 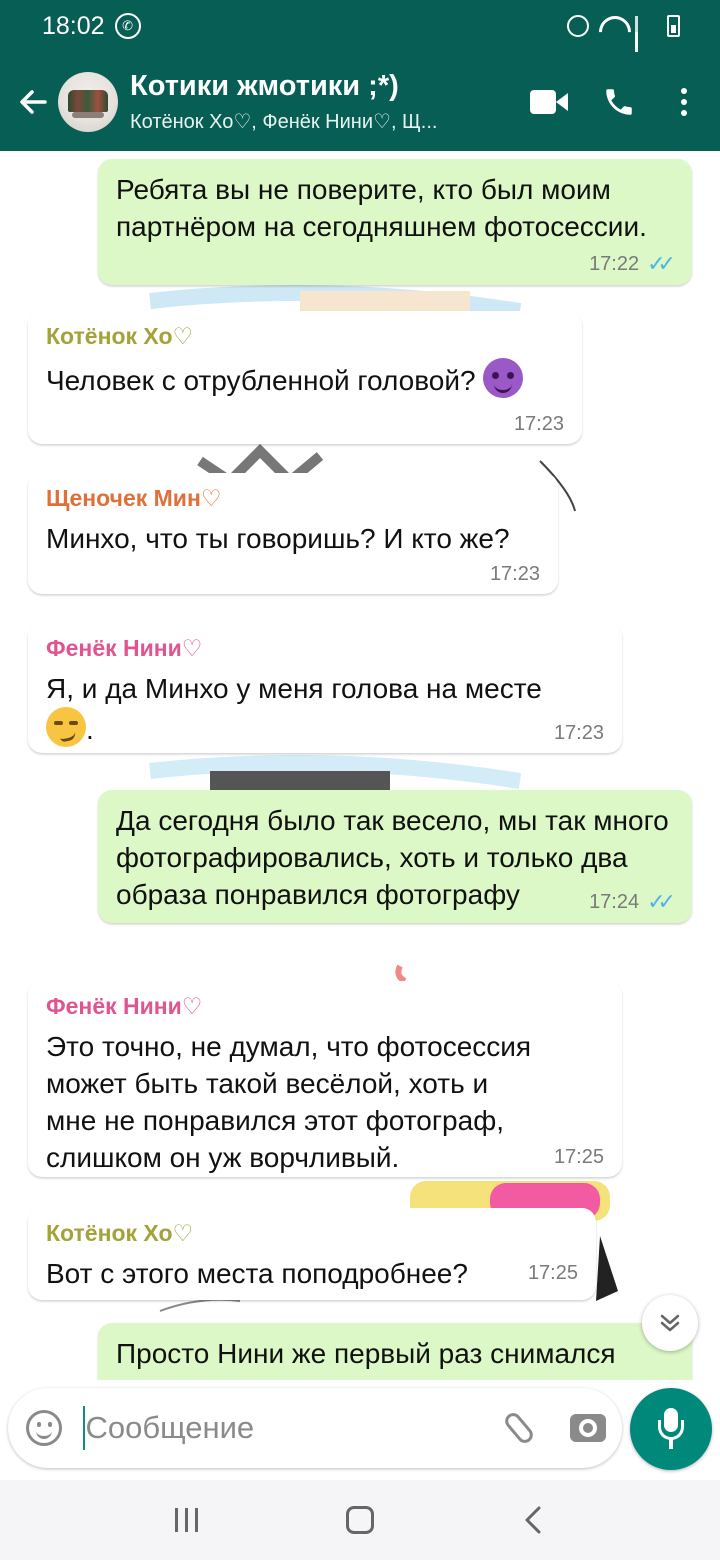 I want to click on message-text: Просто Нини же первый раз снимался, so click(x=366, y=1353).